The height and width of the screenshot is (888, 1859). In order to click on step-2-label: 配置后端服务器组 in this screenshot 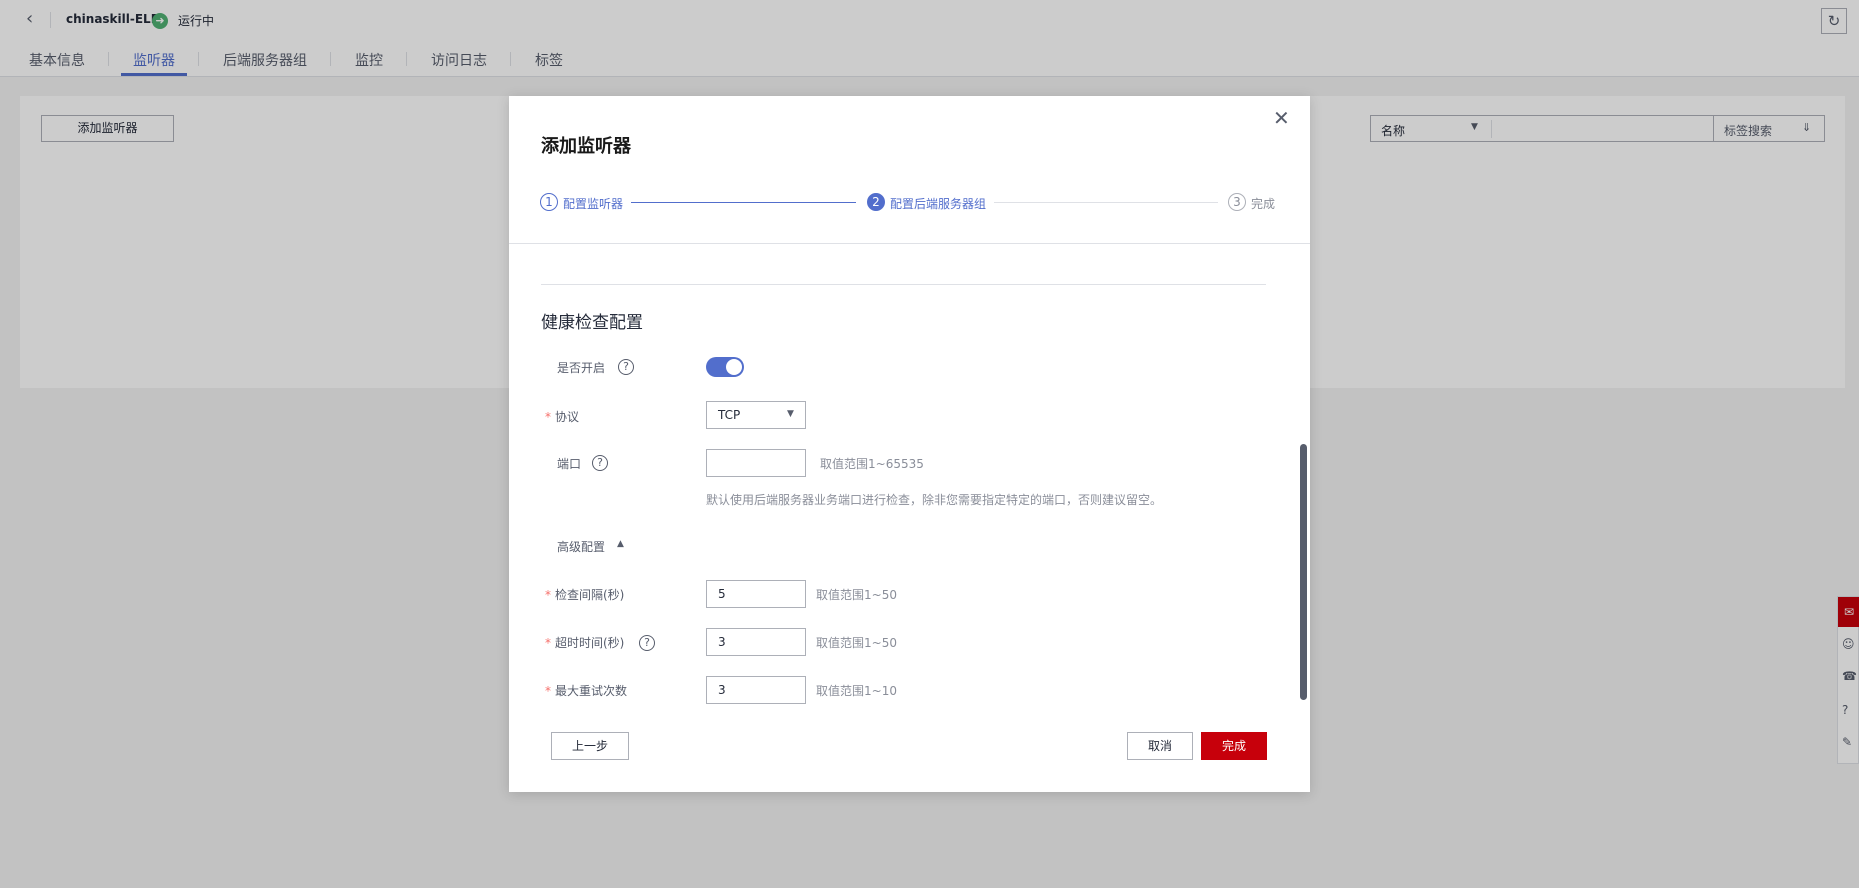, I will do `click(938, 204)`.